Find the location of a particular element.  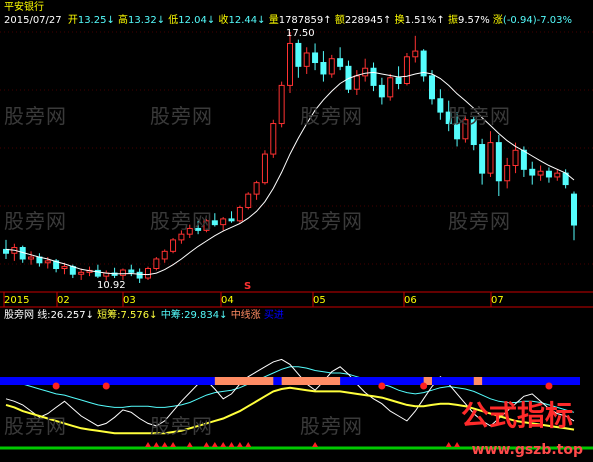

close-value: 12.44 is located at coordinates (243, 20).